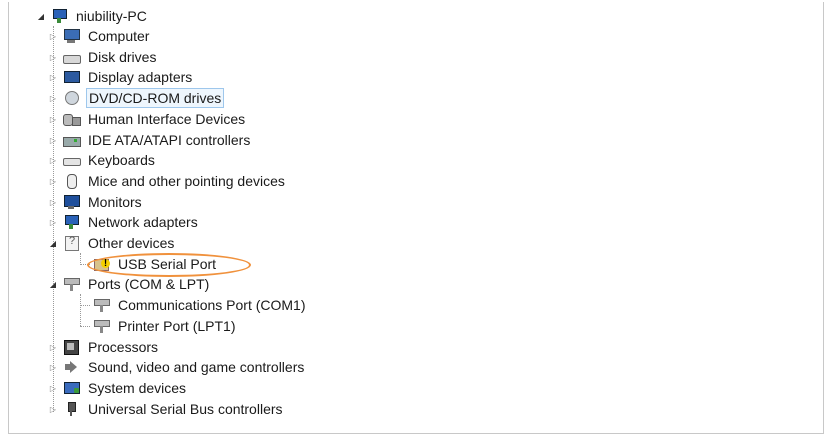  I want to click on computer-network-icon, so click(59, 16).